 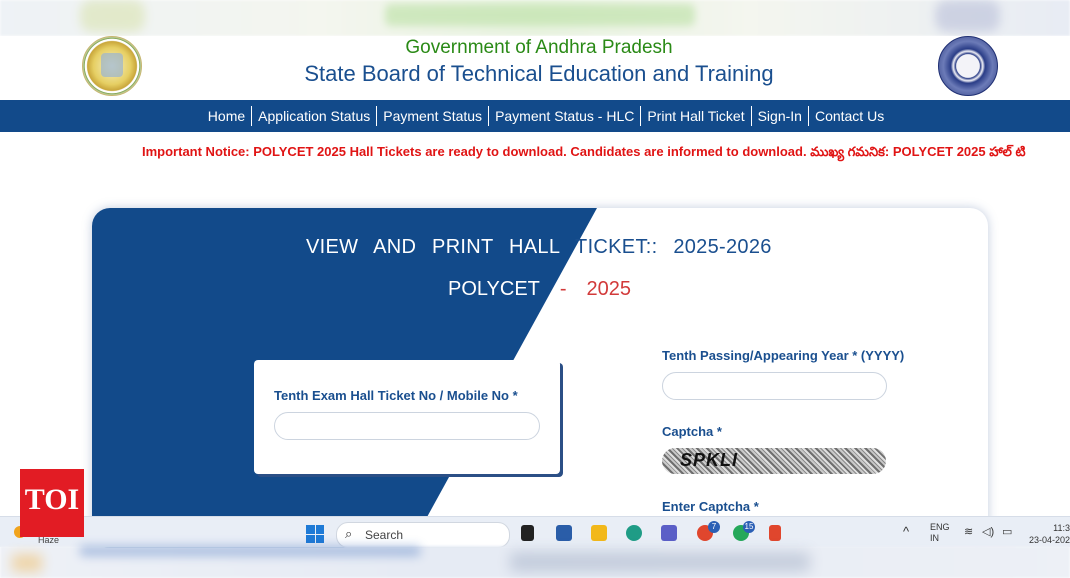 What do you see at coordinates (934, 538) in the screenshot?
I see `language-line2: IN` at bounding box center [934, 538].